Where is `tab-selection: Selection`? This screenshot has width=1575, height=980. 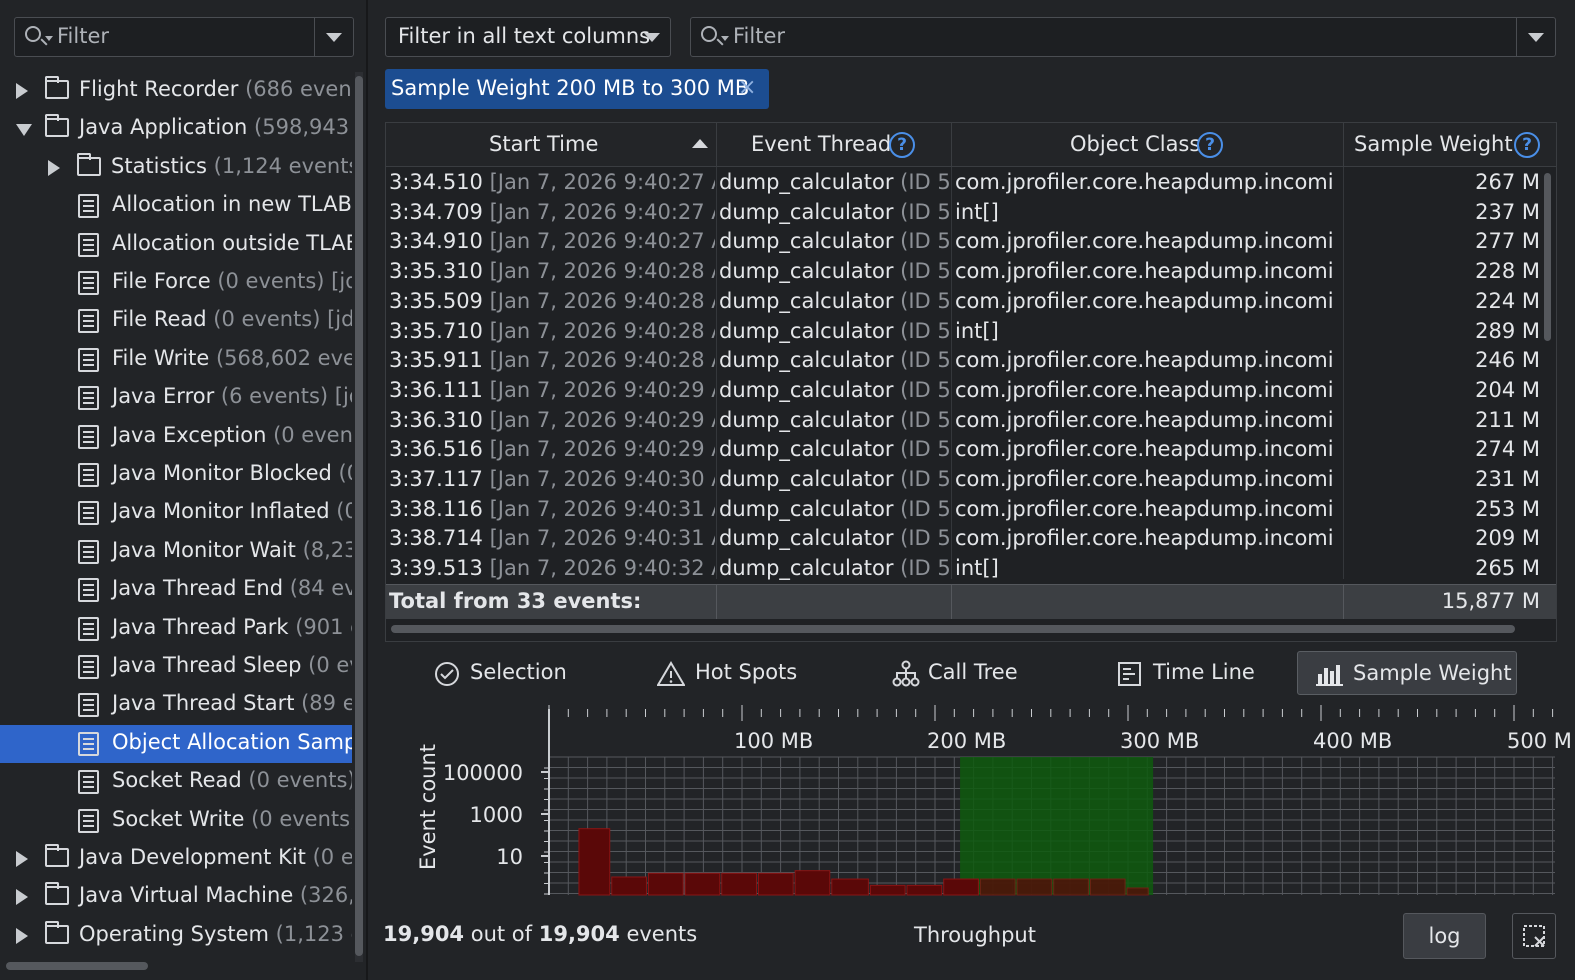 tab-selection: Selection is located at coordinates (500, 673).